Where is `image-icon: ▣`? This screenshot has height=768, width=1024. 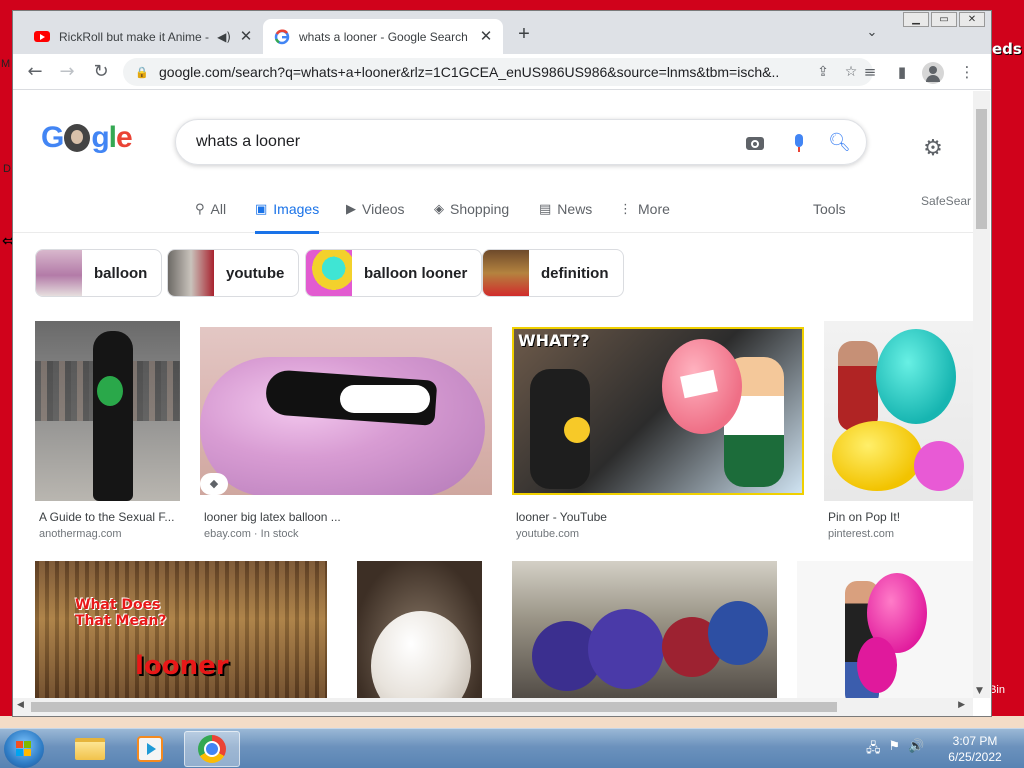 image-icon: ▣ is located at coordinates (261, 209).